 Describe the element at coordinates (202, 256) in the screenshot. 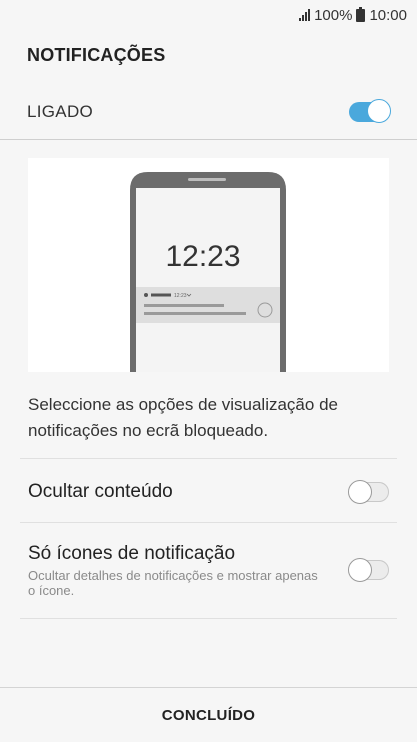

I see `preview-clock: 12:23` at that location.